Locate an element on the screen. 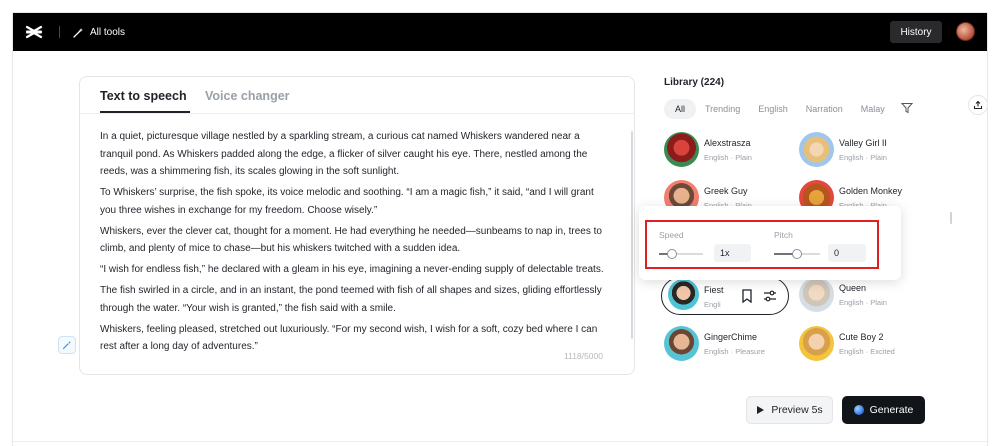 The width and height of the screenshot is (1000, 446). preview-button: Preview 5s is located at coordinates (789, 410).